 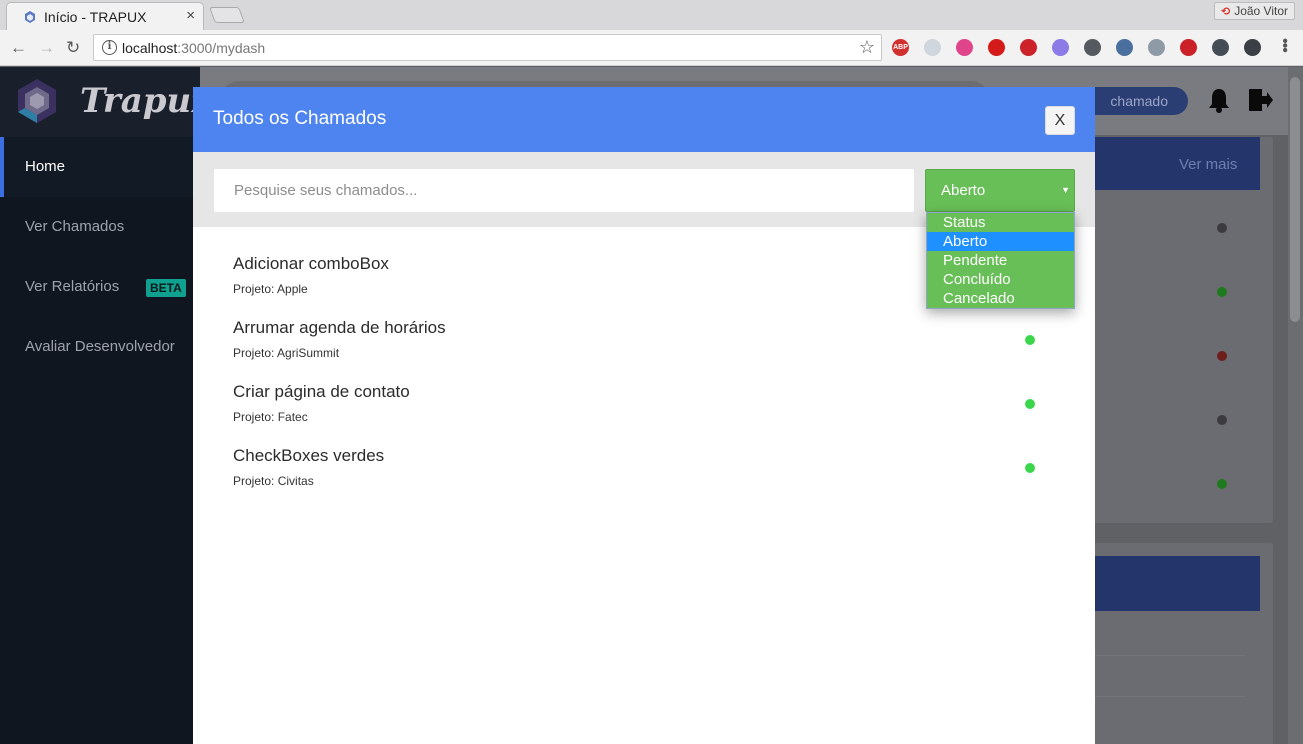 I want to click on logout-icon, so click(x=1260, y=100).